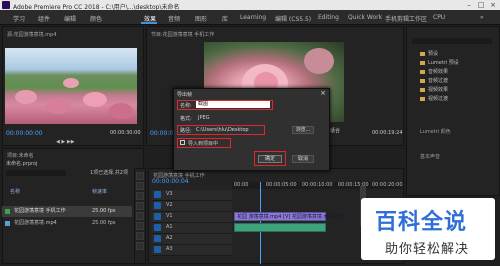 This screenshot has width=500, height=266. What do you see at coordinates (140, 236) in the screenshot?
I see `hand-tool-icon` at bounding box center [140, 236].